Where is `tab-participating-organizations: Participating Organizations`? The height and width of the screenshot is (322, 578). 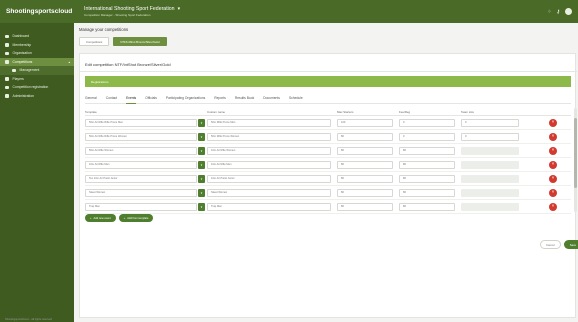
tab-participating-organizations: Participating Organizations is located at coordinates (185, 99).